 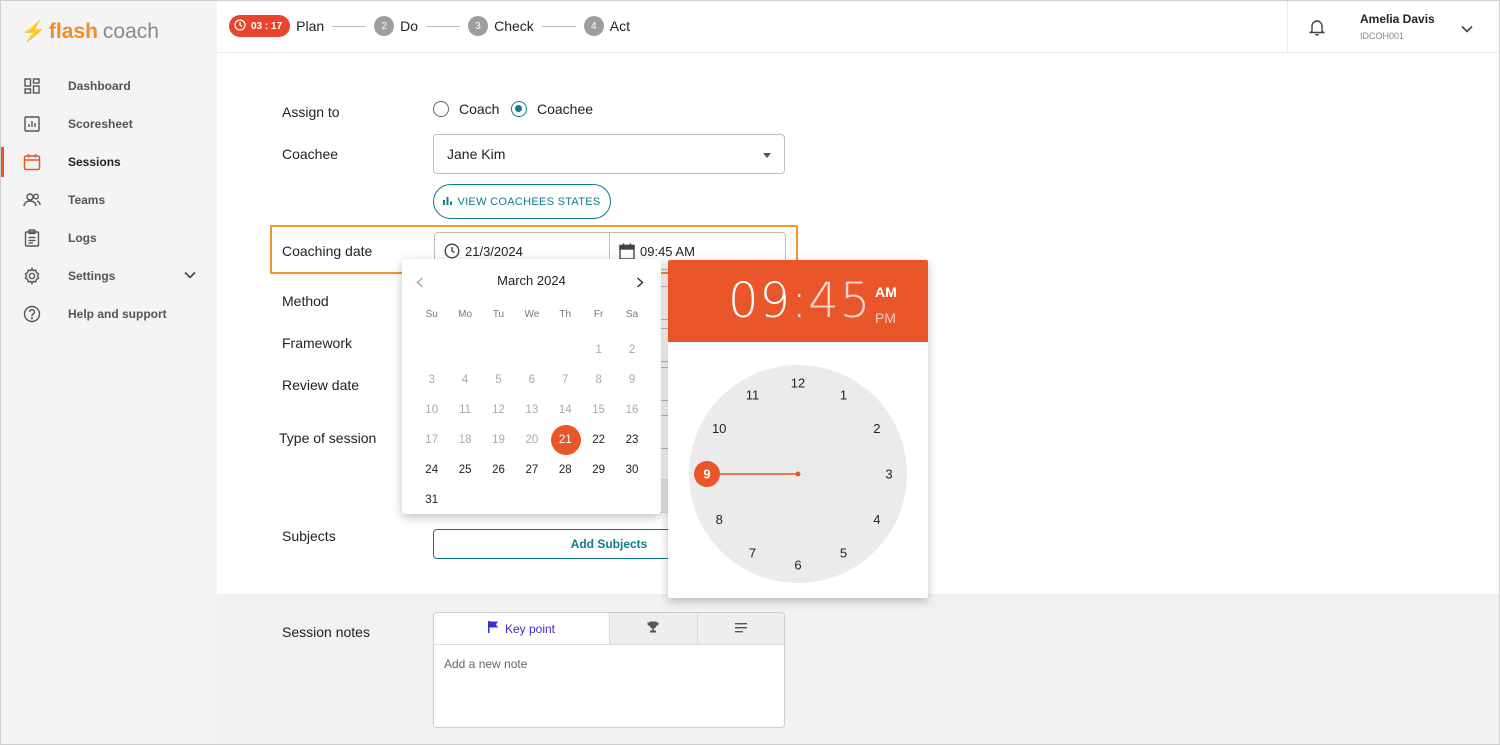 I want to click on sidebar-item-scoresheet: Scoresheet, so click(x=109, y=124).